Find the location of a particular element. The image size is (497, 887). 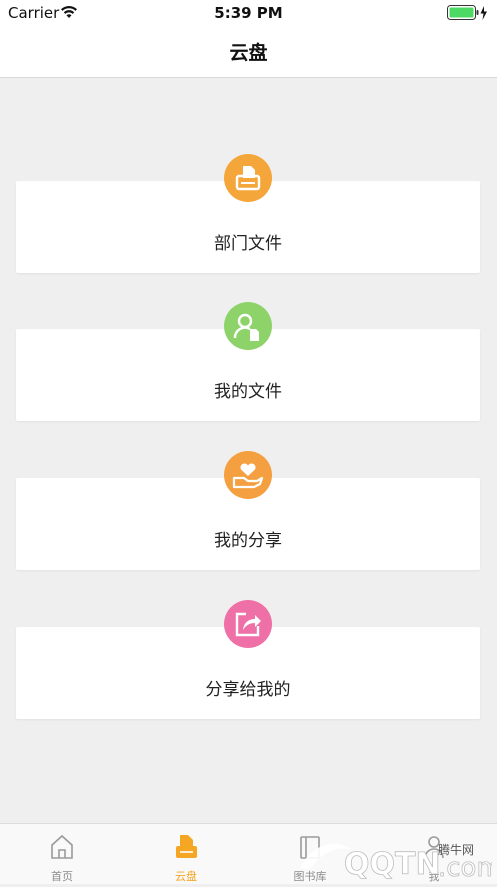

watermark-logo: QQTN 腾牛网 .com is located at coordinates (394, 855).